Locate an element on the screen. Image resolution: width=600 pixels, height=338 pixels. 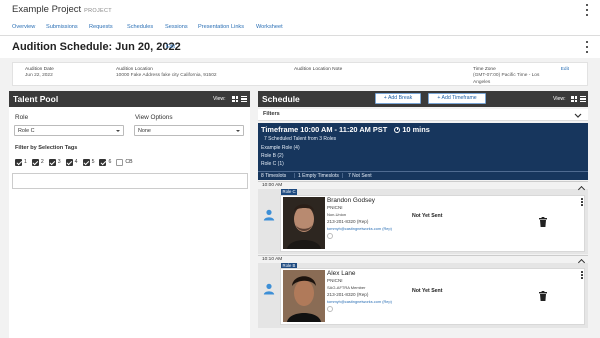
project-title: Example Project PROJECT is located at coordinates (62, 9).